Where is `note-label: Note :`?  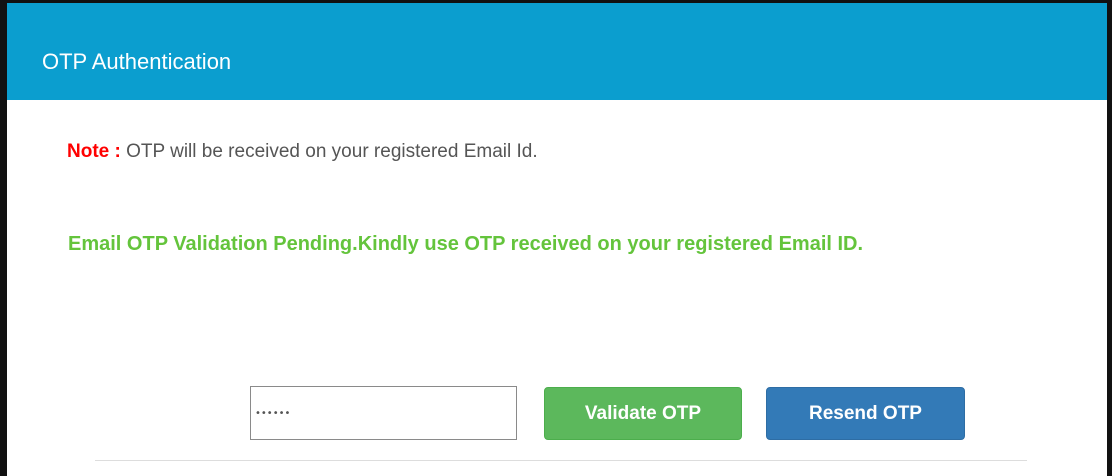
note-label: Note : is located at coordinates (94, 151).